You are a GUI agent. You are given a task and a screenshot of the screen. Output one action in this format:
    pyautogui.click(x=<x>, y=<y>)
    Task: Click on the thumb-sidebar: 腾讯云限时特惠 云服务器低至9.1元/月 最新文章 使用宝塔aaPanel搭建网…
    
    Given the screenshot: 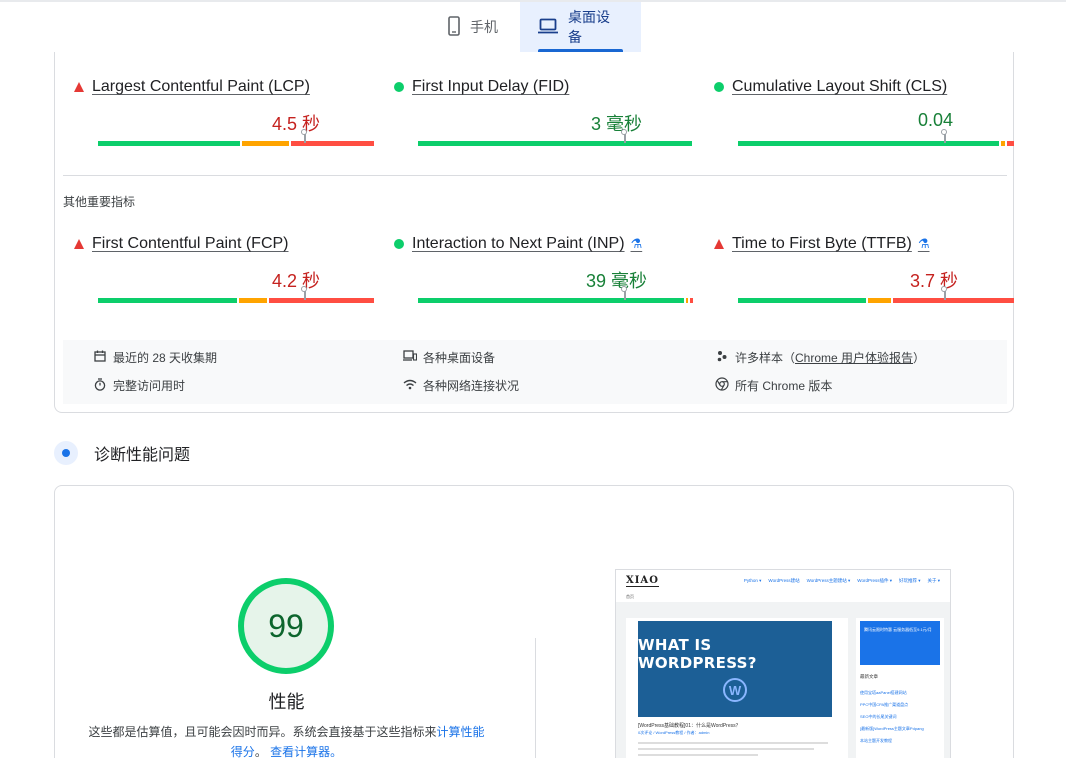 What is the action you would take?
    pyautogui.click(x=900, y=688)
    